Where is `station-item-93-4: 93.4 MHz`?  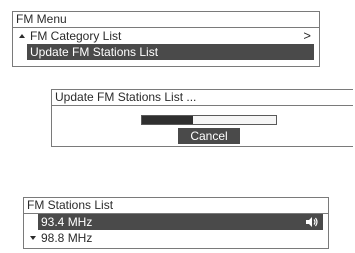 station-item-93-4: 93.4 MHz is located at coordinates (180, 222).